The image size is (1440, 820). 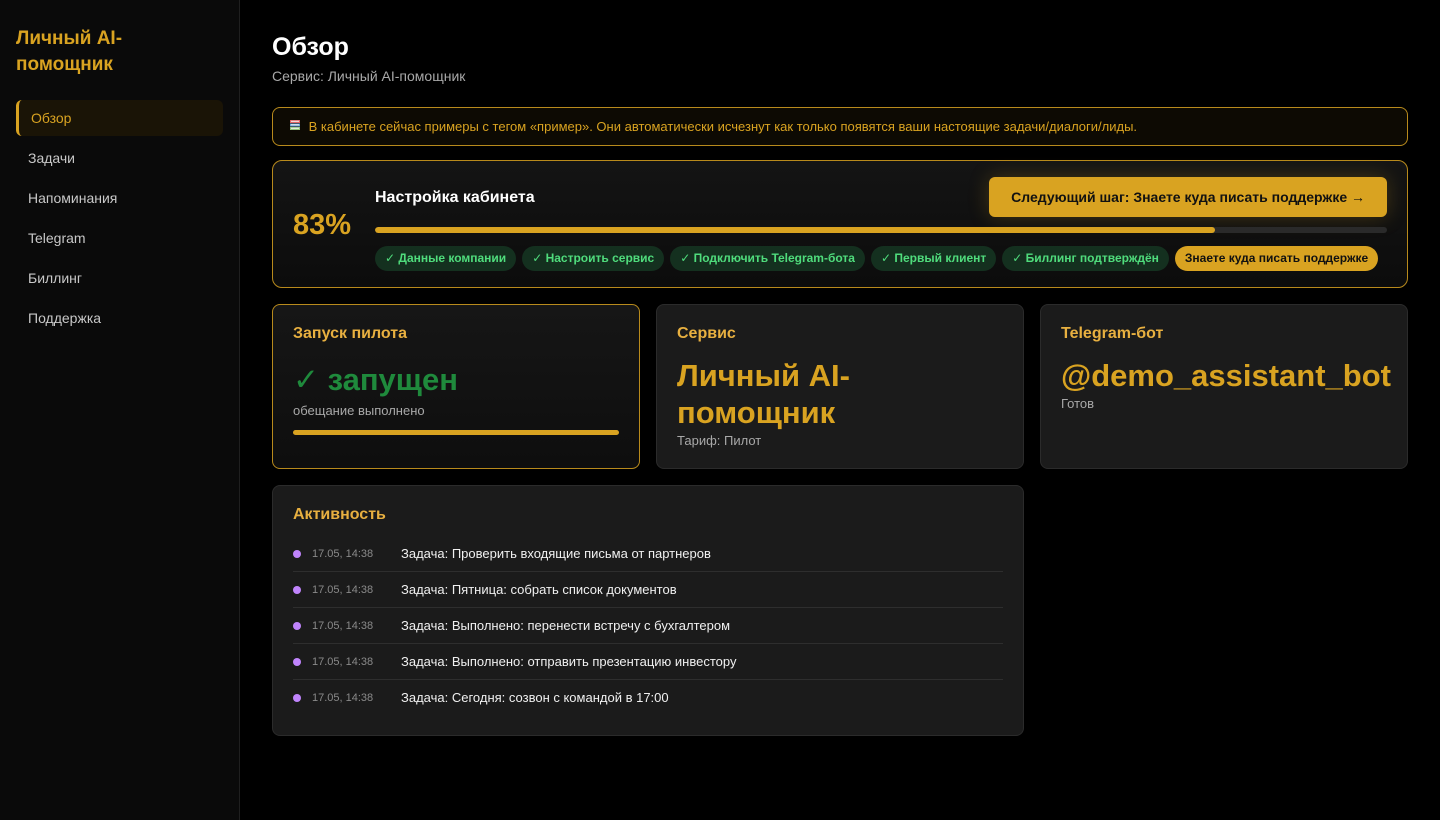 What do you see at coordinates (767, 258) in the screenshot?
I see `step-chip-telegram: ✓ Подключить Telegram-бота` at bounding box center [767, 258].